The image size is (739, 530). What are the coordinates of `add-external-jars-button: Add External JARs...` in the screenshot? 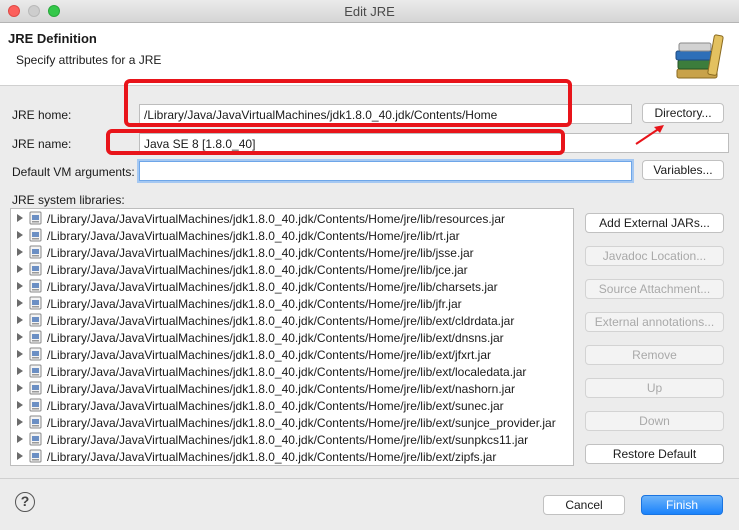 It's located at (654, 223).